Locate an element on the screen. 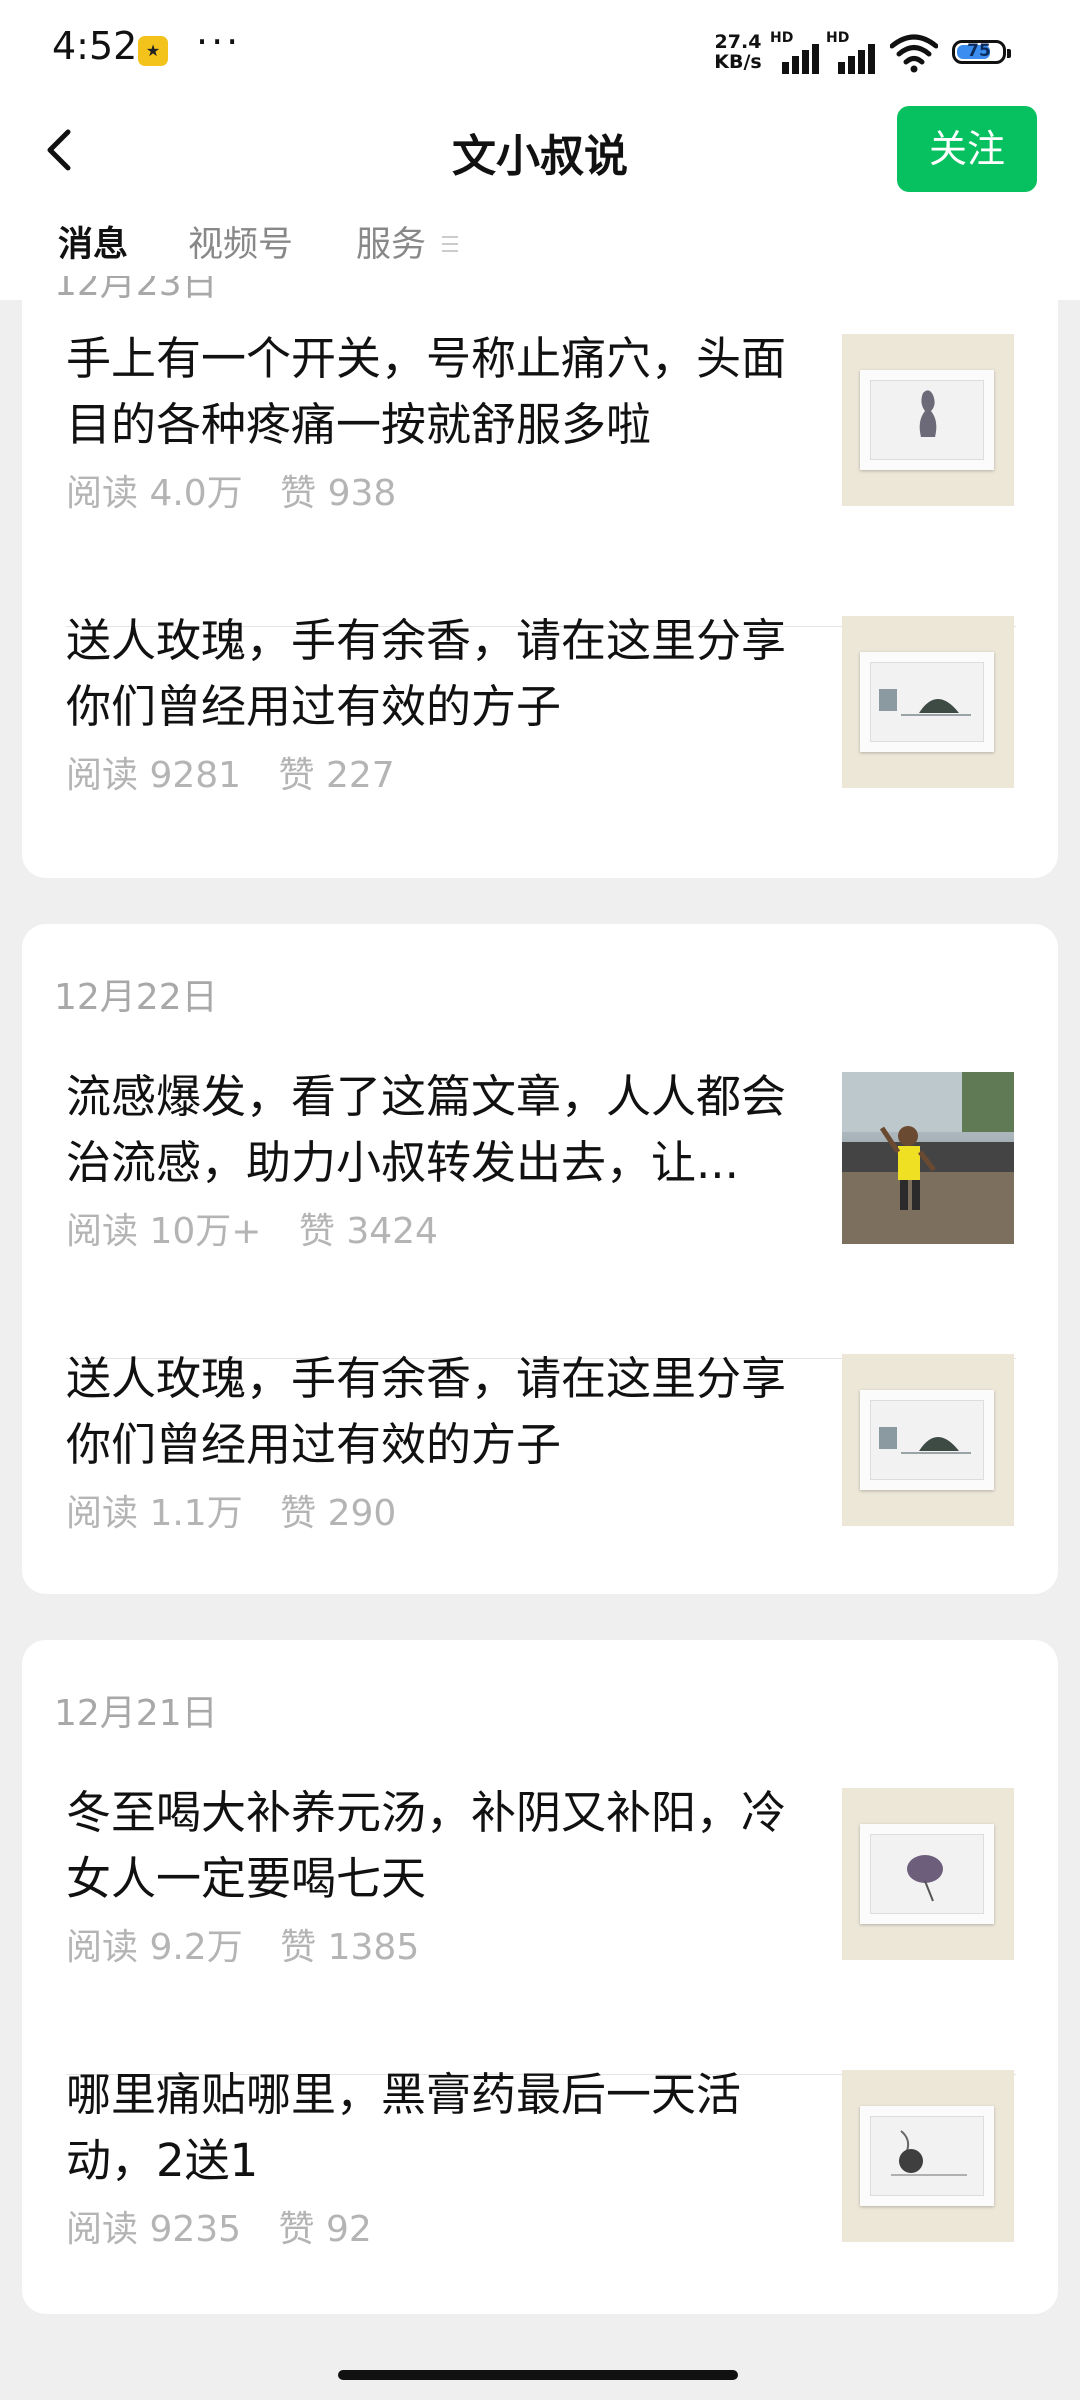  article-title: 哪里痛贴哪里，黑膏药最后一天活动，2送1 is located at coordinates (404, 2127).